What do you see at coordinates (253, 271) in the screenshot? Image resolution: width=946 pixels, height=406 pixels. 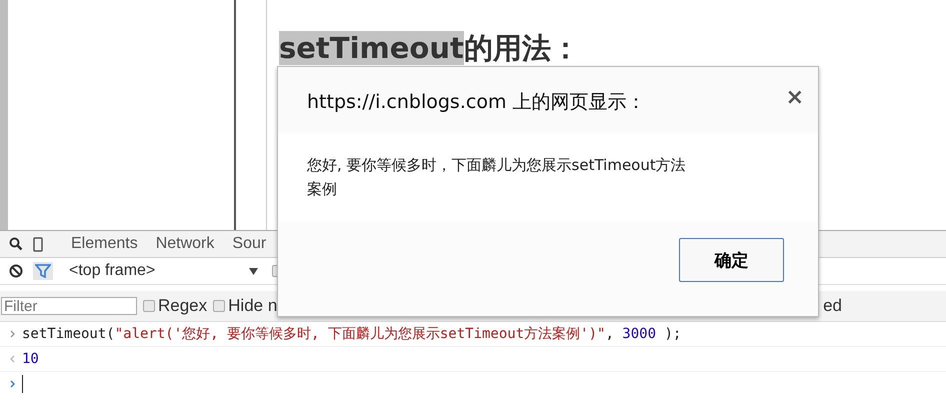 I see `caret-icon` at bounding box center [253, 271].